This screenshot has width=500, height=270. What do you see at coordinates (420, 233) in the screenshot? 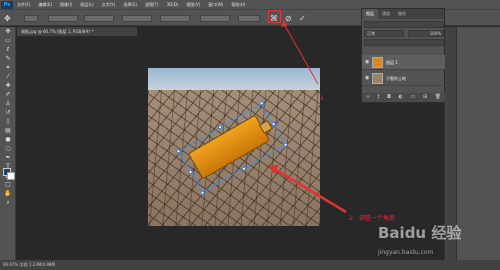
I see `watermark-logo: Baidu 经验` at bounding box center [420, 233].